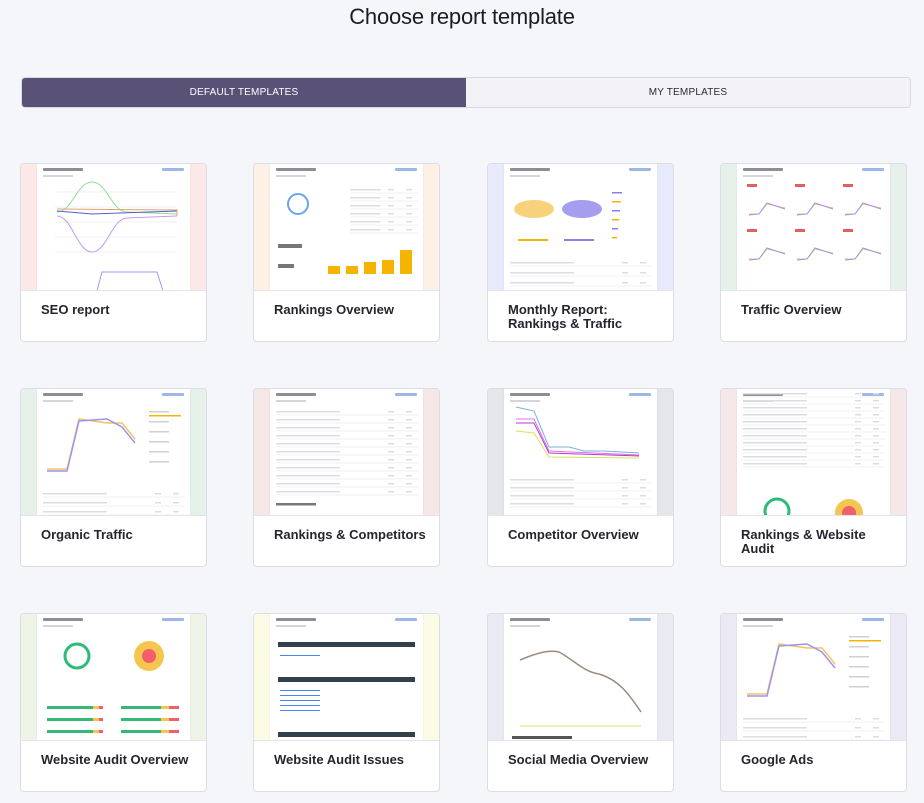 The image size is (924, 803). What do you see at coordinates (244, 92) in the screenshot?
I see `tab-default-templates: DEFAULT TEMPLATES` at bounding box center [244, 92].